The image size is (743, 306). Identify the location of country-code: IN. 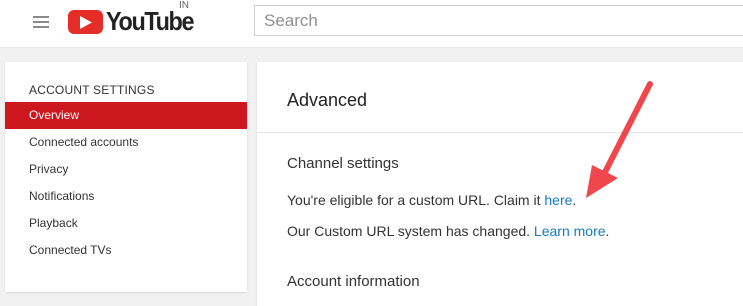
(184, 5).